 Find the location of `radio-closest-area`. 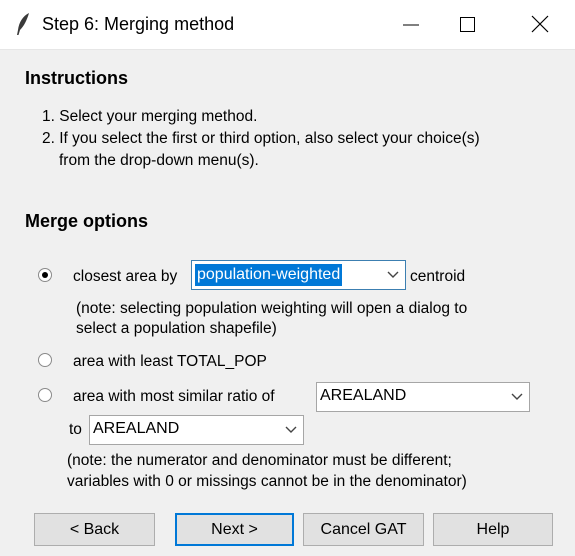

radio-closest-area is located at coordinates (45, 275).